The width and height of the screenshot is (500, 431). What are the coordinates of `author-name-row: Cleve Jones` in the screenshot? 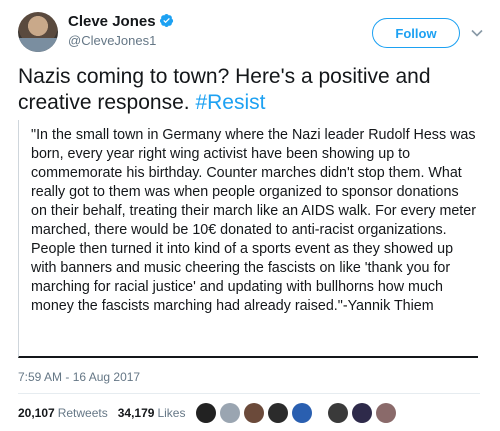 It's located at (121, 22).